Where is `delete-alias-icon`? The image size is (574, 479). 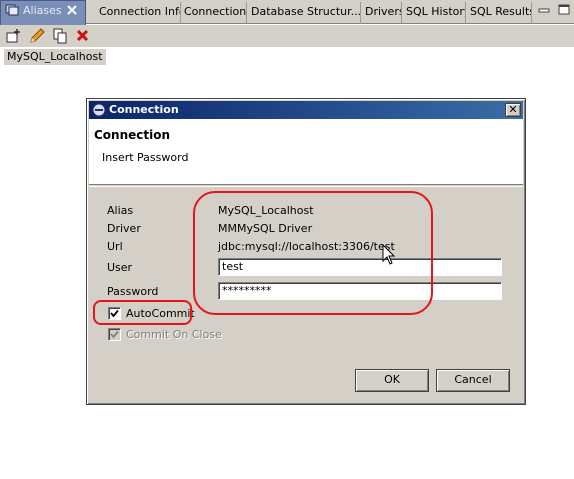
delete-alias-icon is located at coordinates (83, 36).